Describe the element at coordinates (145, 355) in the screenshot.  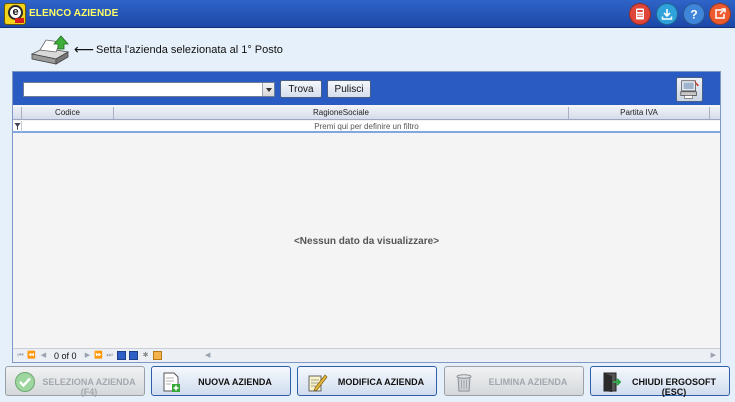
I see `asterisk-icon: ✱` at that location.